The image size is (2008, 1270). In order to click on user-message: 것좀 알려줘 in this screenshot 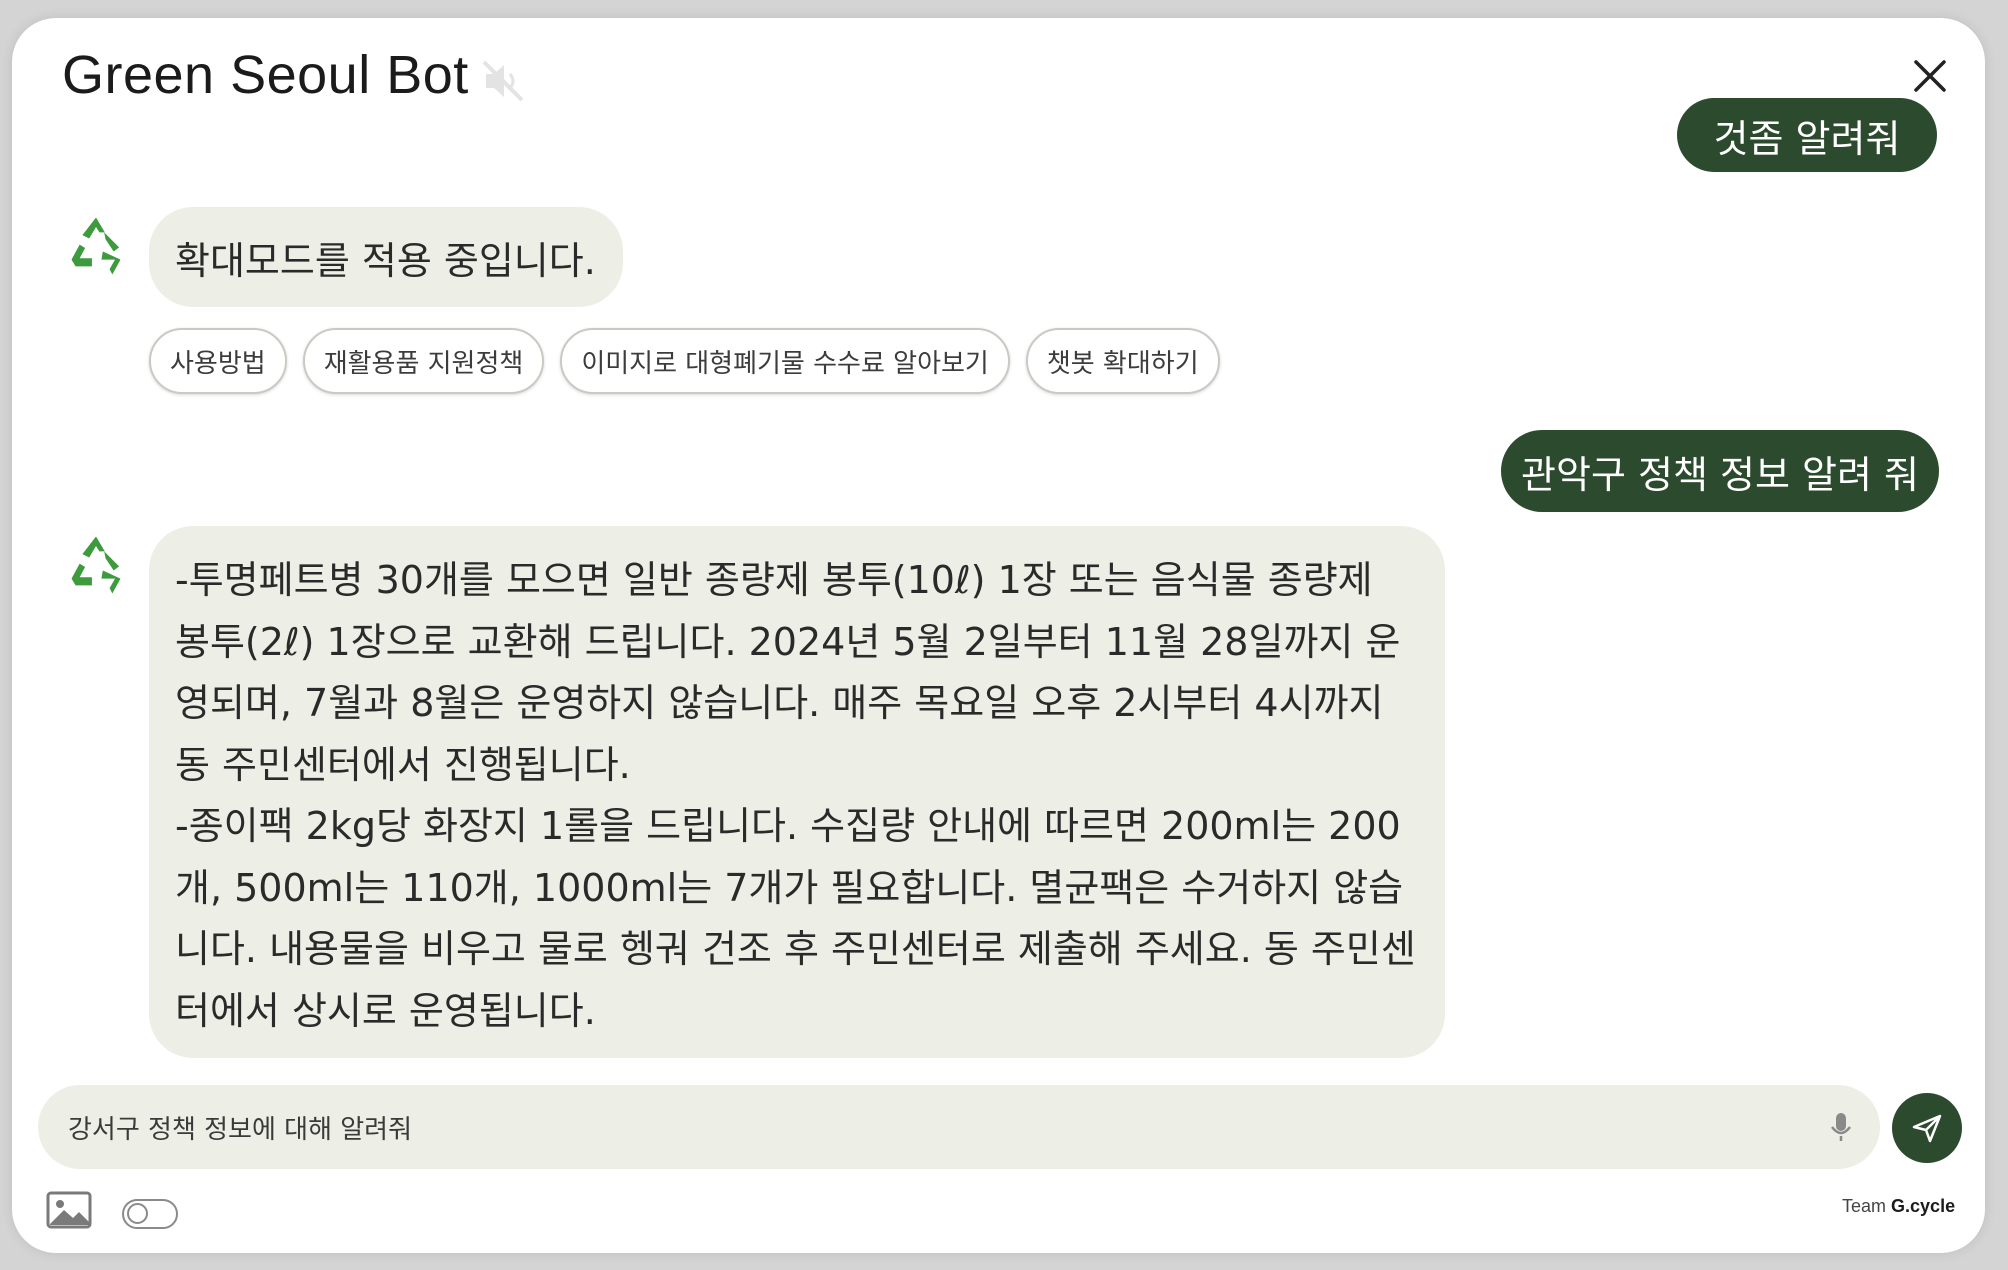, I will do `click(1807, 135)`.